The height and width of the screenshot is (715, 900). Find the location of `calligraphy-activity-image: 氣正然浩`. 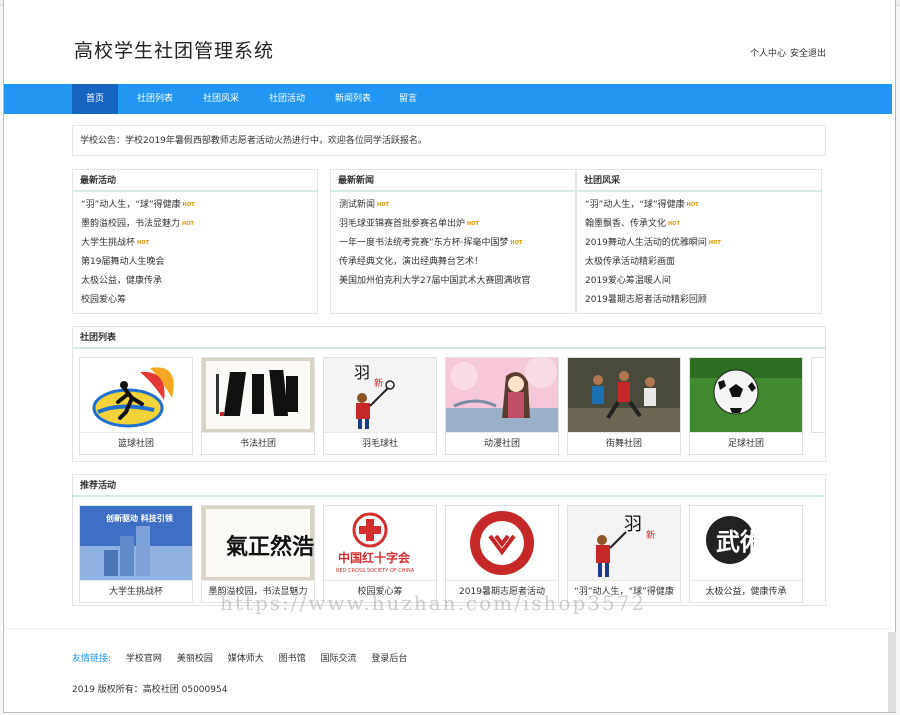

calligraphy-activity-image: 氣正然浩 is located at coordinates (258, 543).